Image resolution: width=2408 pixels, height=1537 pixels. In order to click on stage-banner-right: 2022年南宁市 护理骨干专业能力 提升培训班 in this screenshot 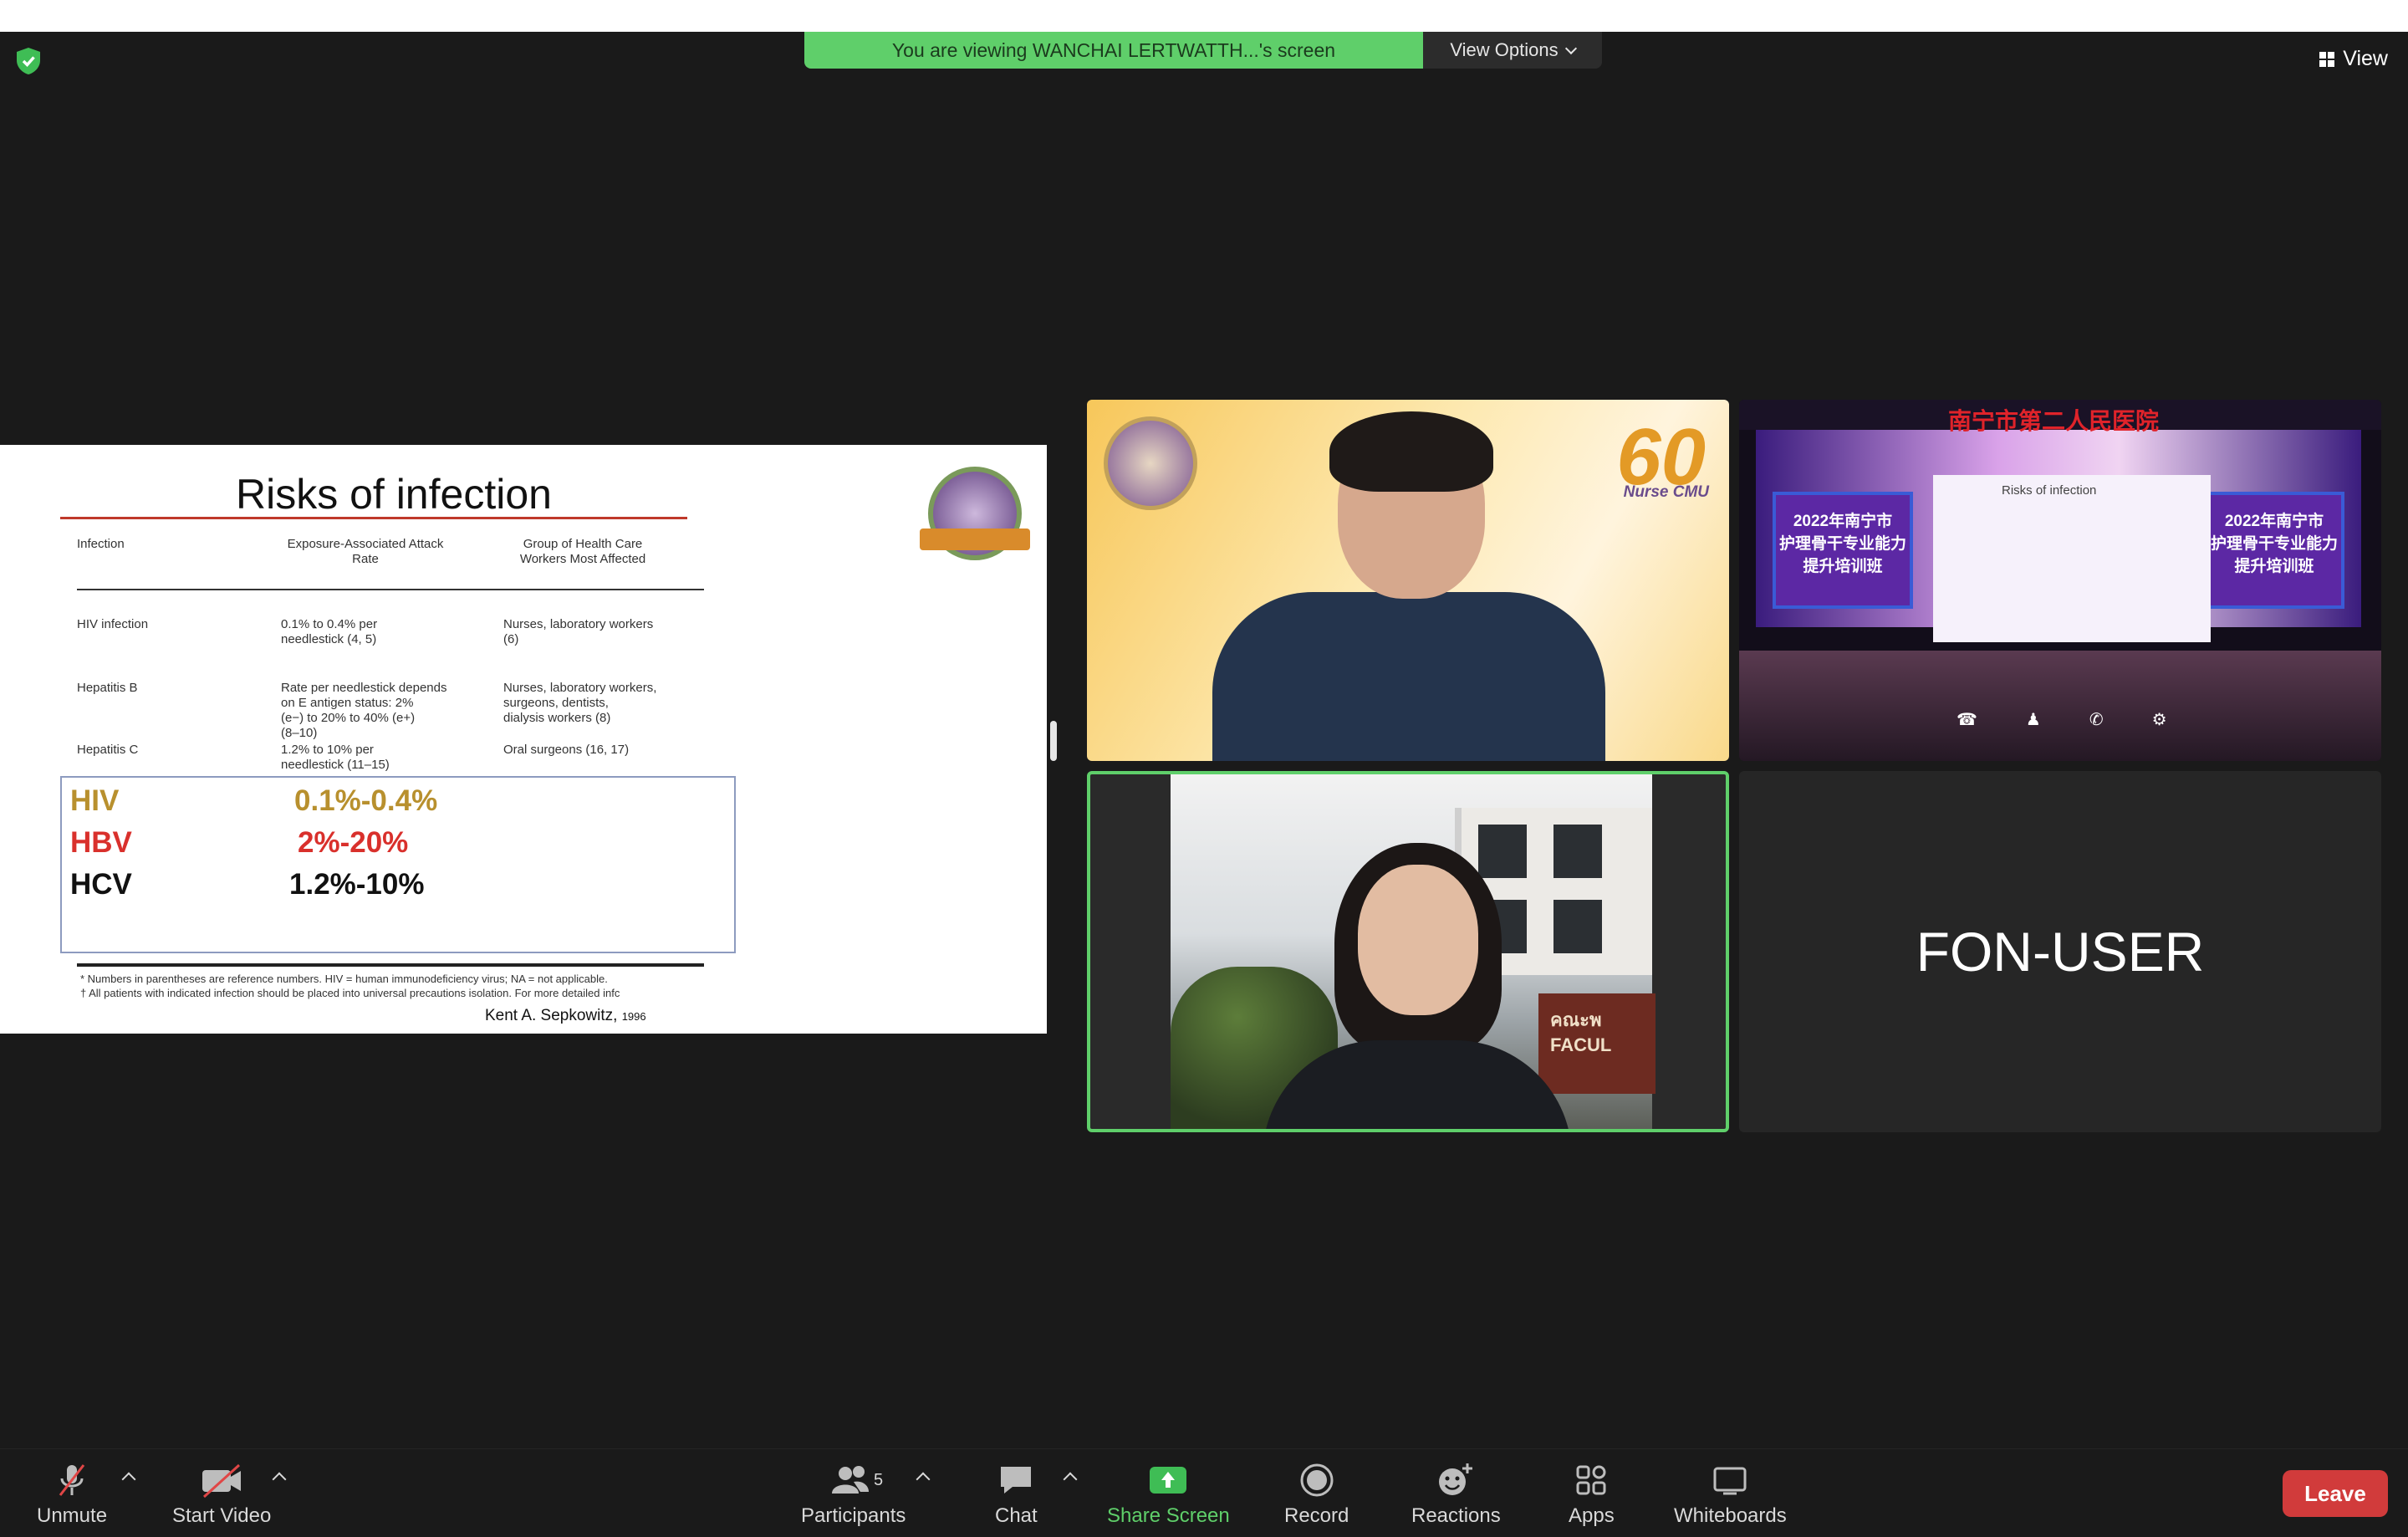, I will do `click(2274, 550)`.